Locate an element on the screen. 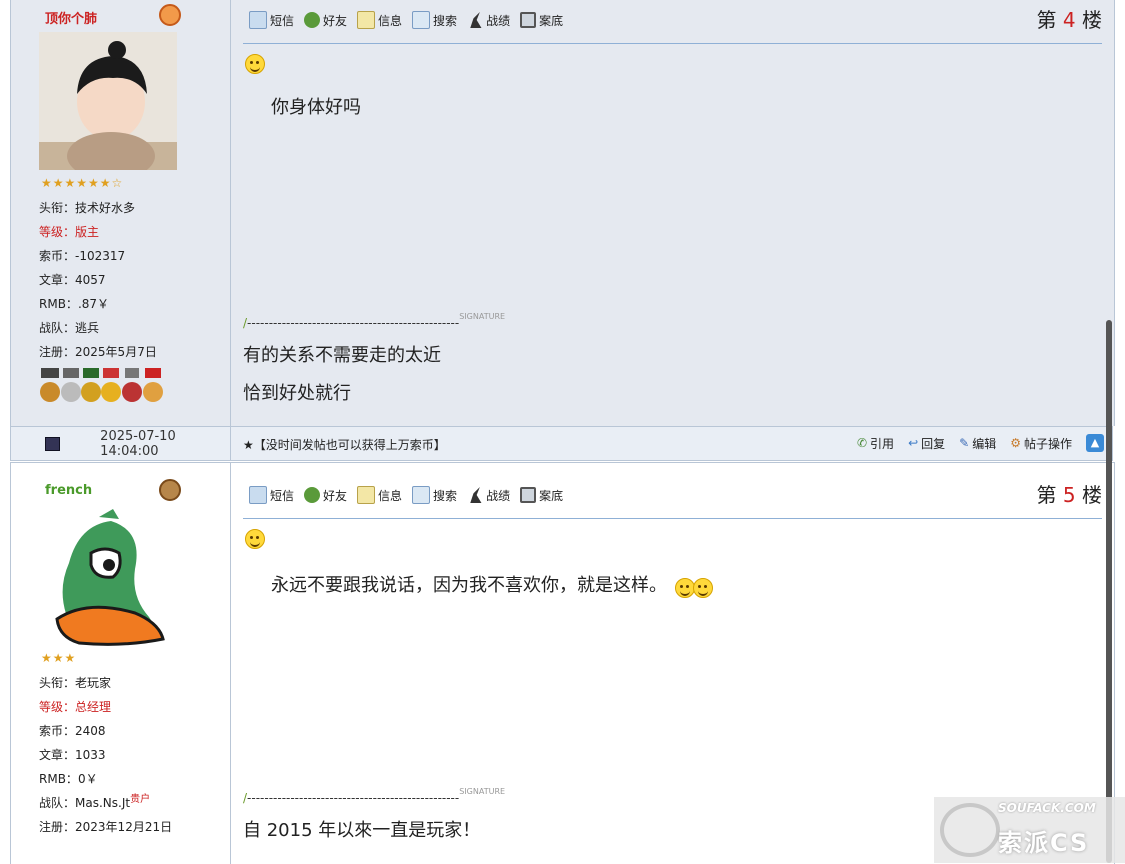 This screenshot has width=1125, height=864. title-label: 头衔： is located at coordinates (57, 208).